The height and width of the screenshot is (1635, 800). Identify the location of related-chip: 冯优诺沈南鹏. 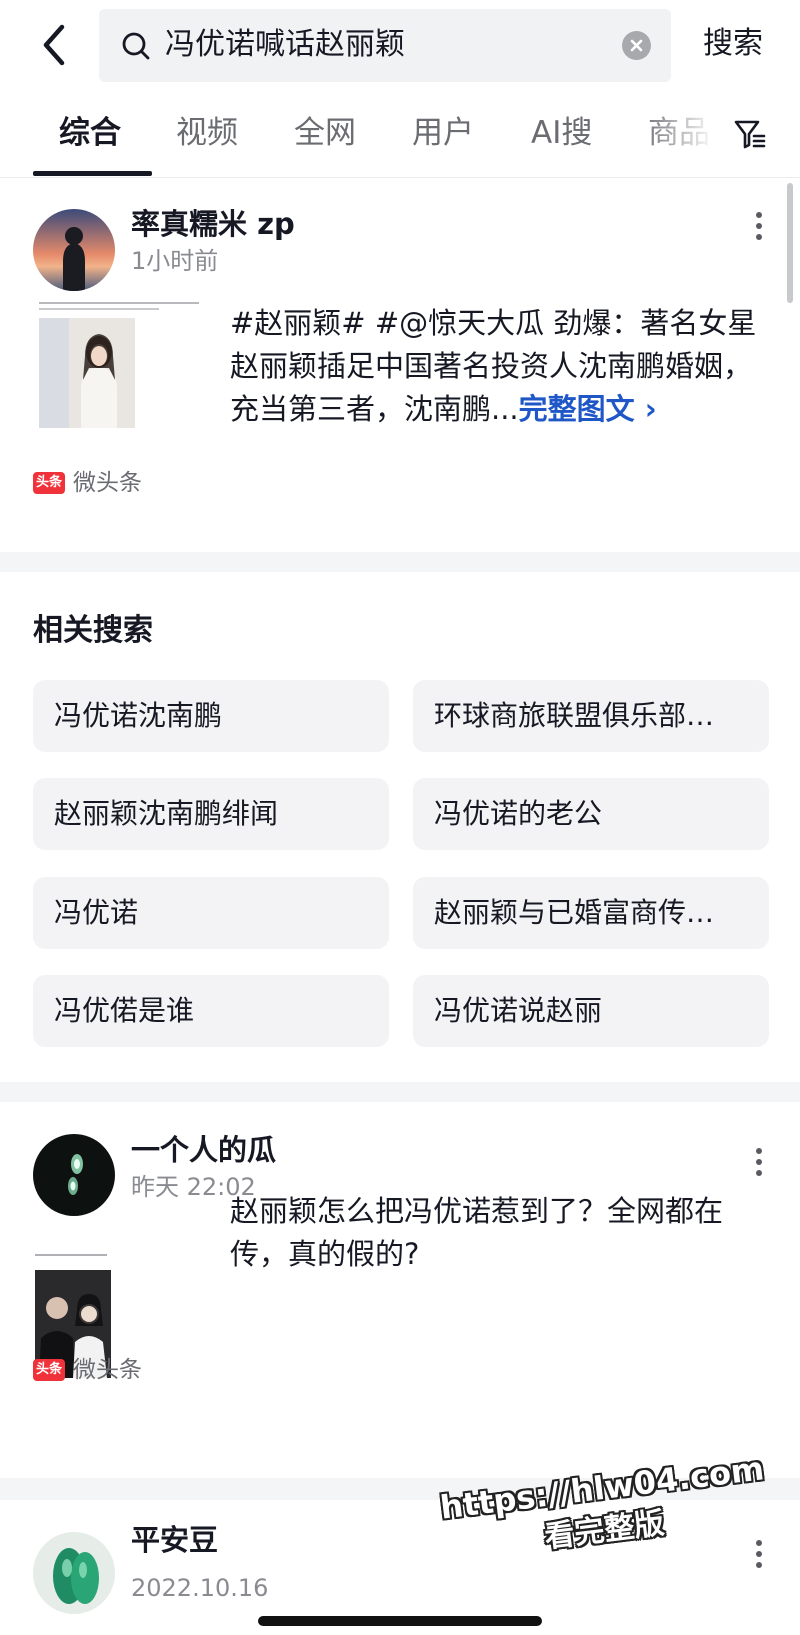
(211, 716).